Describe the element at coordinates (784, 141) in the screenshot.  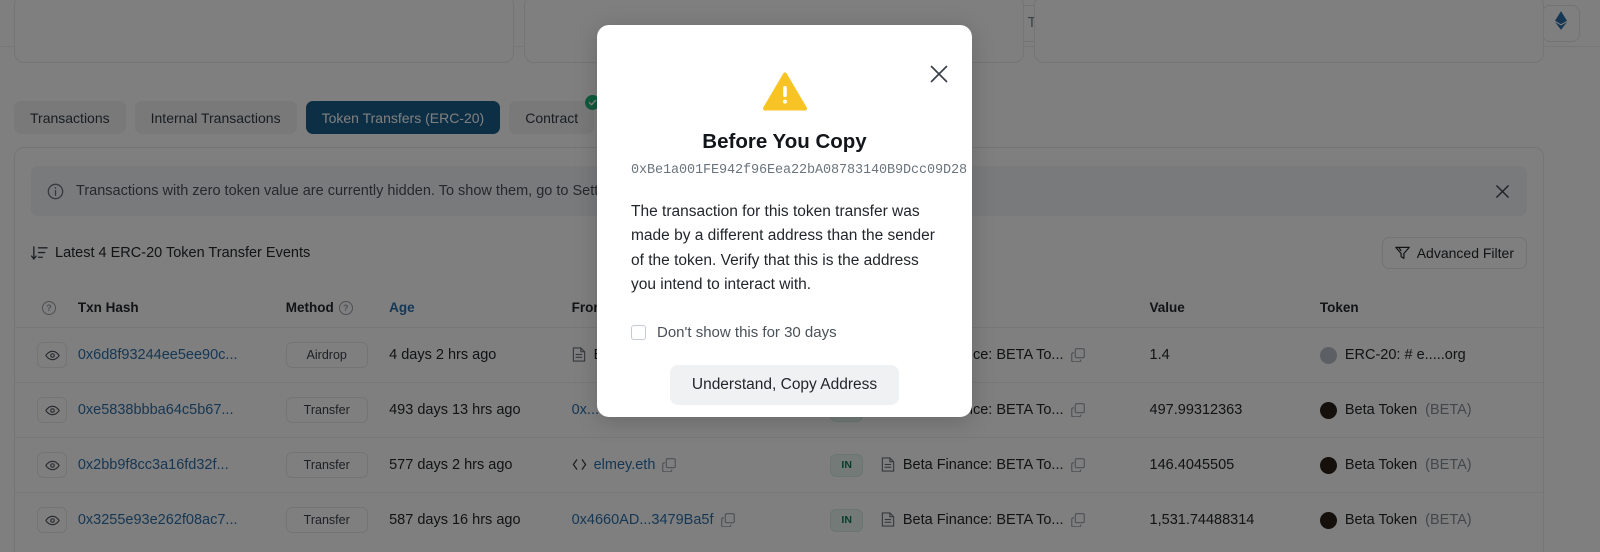
I see `modal-title: Before You Copy` at that location.